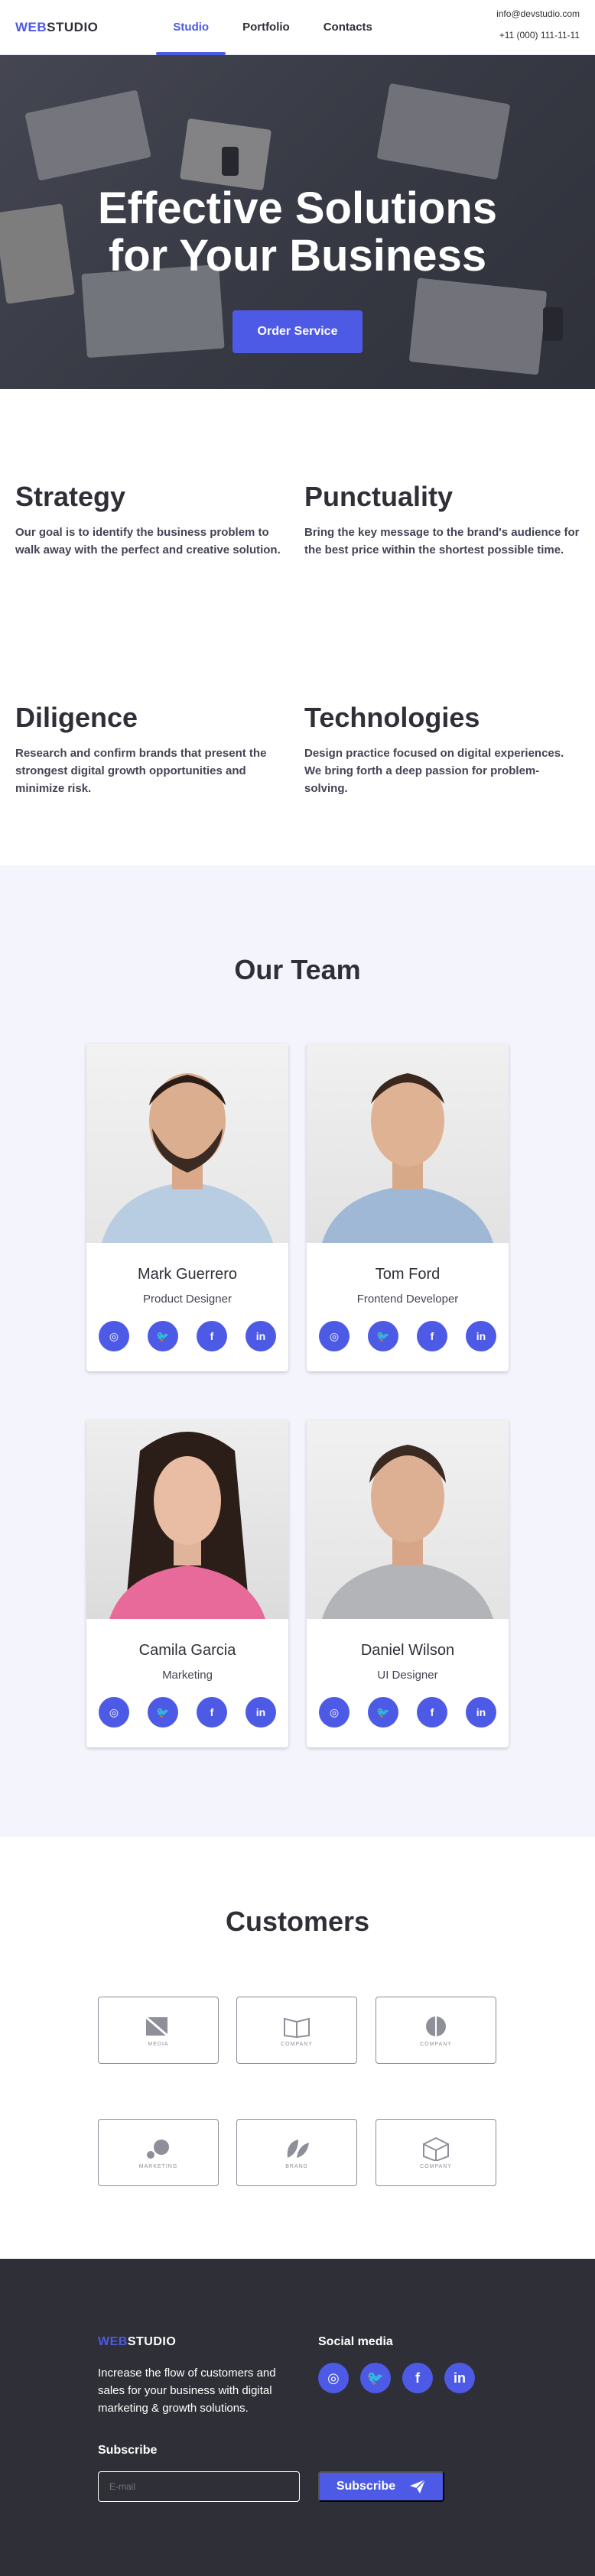 This screenshot has height=2576, width=595. What do you see at coordinates (158, 2044) in the screenshot?
I see `customer-logo-caption: MEDIA` at bounding box center [158, 2044].